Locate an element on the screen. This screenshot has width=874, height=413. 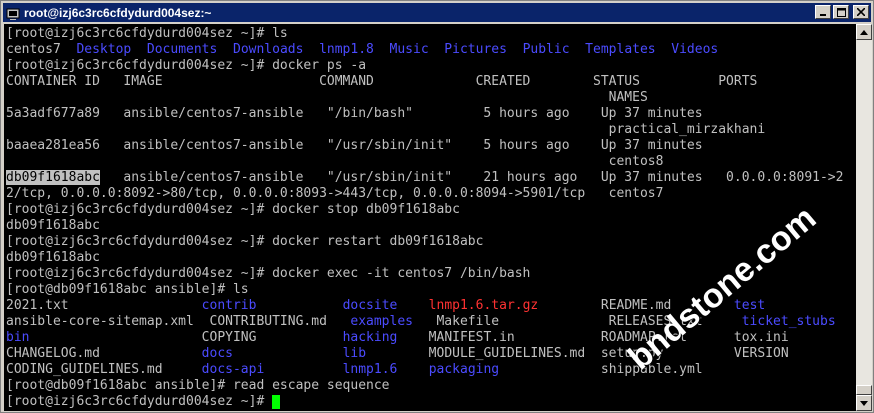
terminal-text: practical_mirzakhani is located at coordinates (386, 129).